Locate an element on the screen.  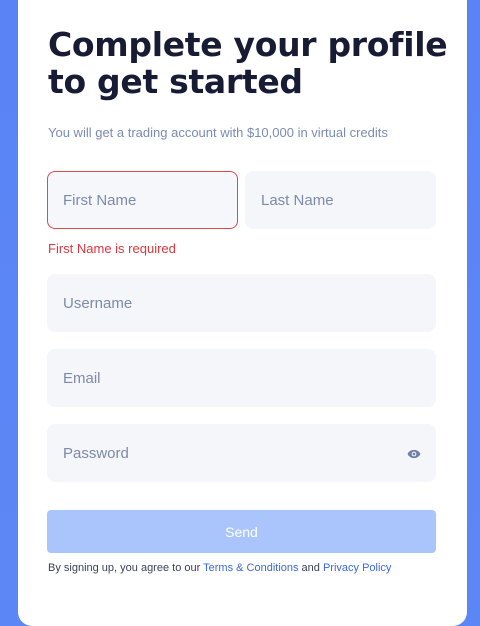
terms-middle: and is located at coordinates (310, 568).